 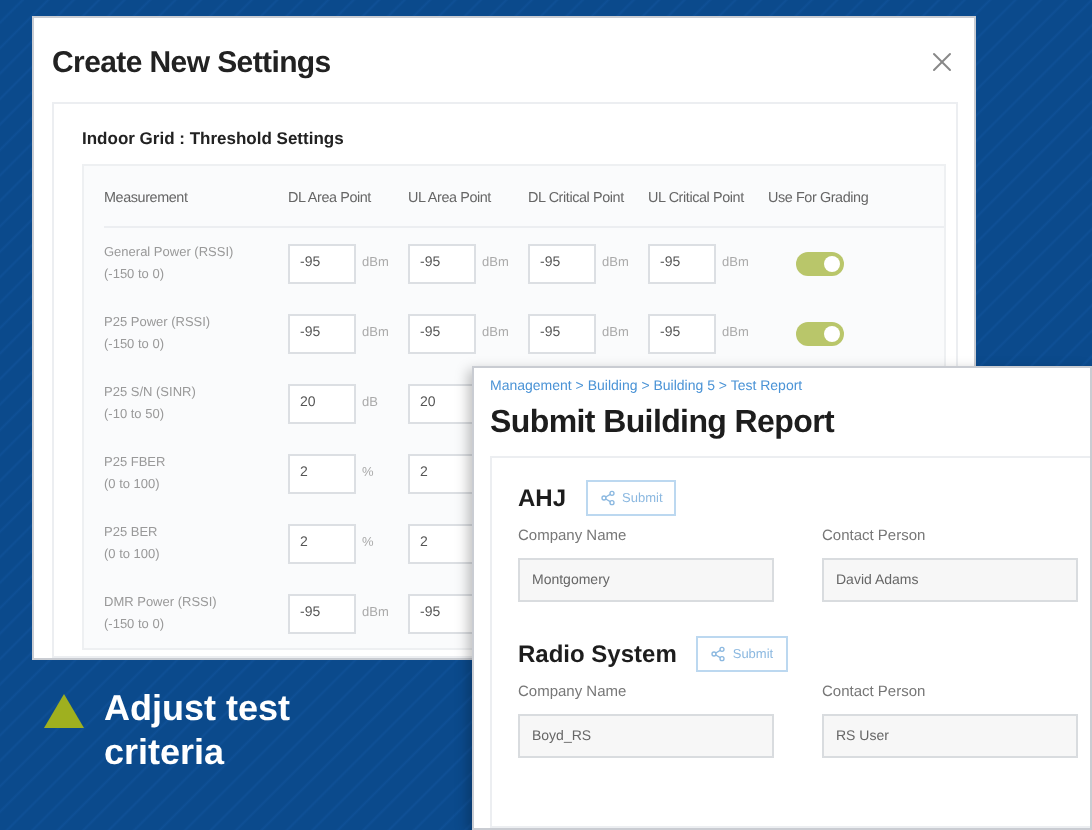 I want to click on section-title: AHJ, so click(x=542, y=498).